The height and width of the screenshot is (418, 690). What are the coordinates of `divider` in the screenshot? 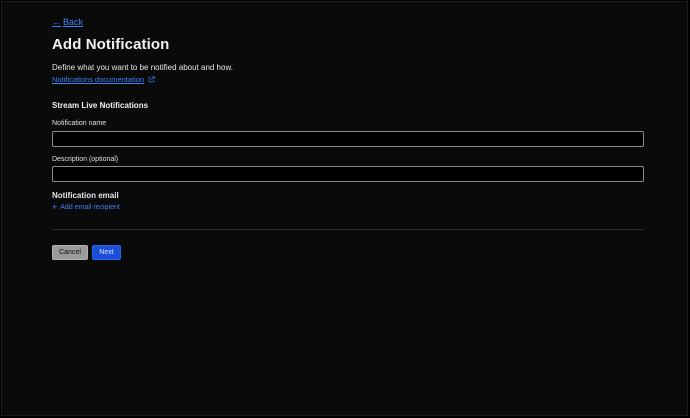 It's located at (348, 229).